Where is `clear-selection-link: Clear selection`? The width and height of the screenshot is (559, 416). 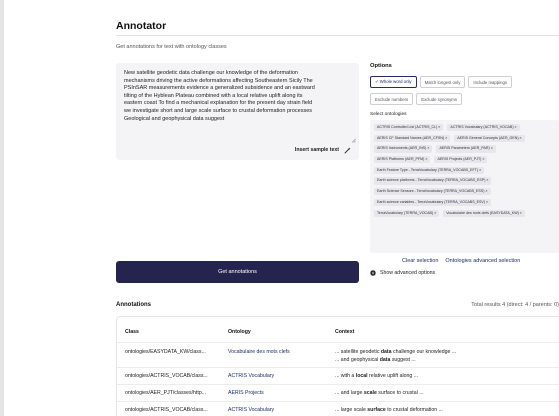
clear-selection-link: Clear selection is located at coordinates (420, 261).